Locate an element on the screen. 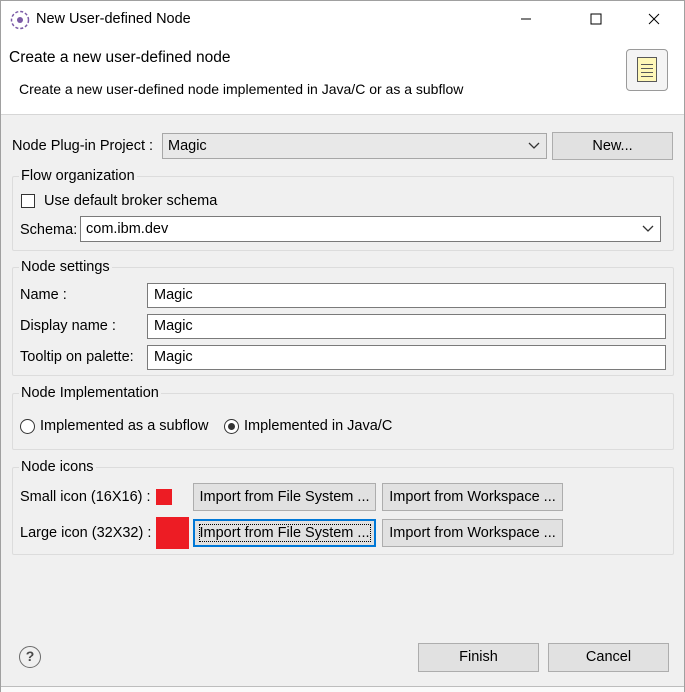 This screenshot has width=685, height=692. project-combo-value: Magic is located at coordinates (187, 146).